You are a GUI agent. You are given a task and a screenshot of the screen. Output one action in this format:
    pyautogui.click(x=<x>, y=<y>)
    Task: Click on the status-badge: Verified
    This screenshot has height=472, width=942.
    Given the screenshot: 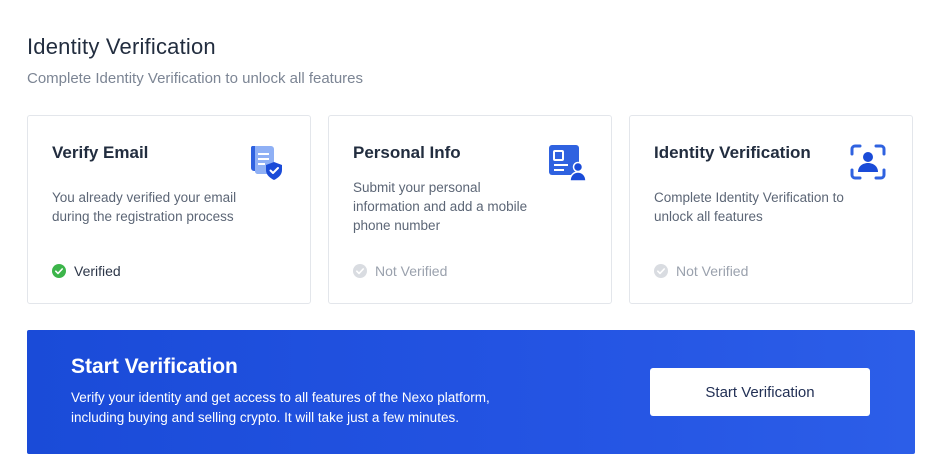 What is the action you would take?
    pyautogui.click(x=86, y=271)
    